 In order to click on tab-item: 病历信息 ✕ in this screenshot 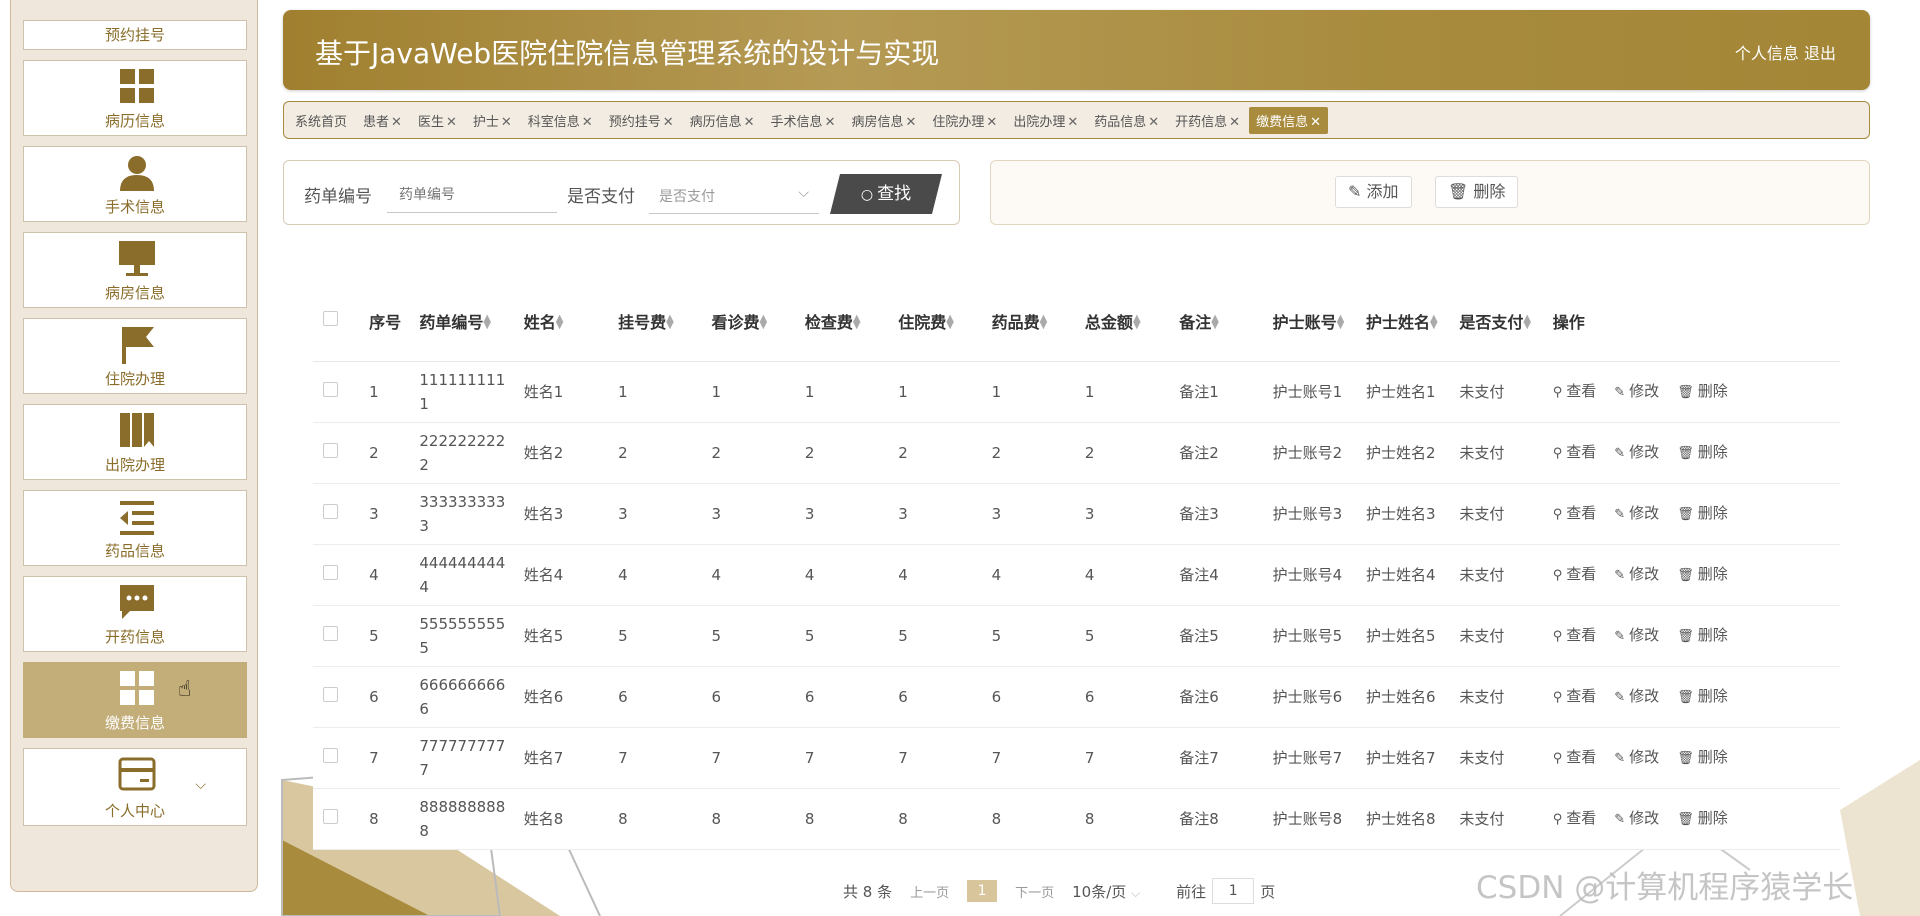, I will do `click(722, 120)`.